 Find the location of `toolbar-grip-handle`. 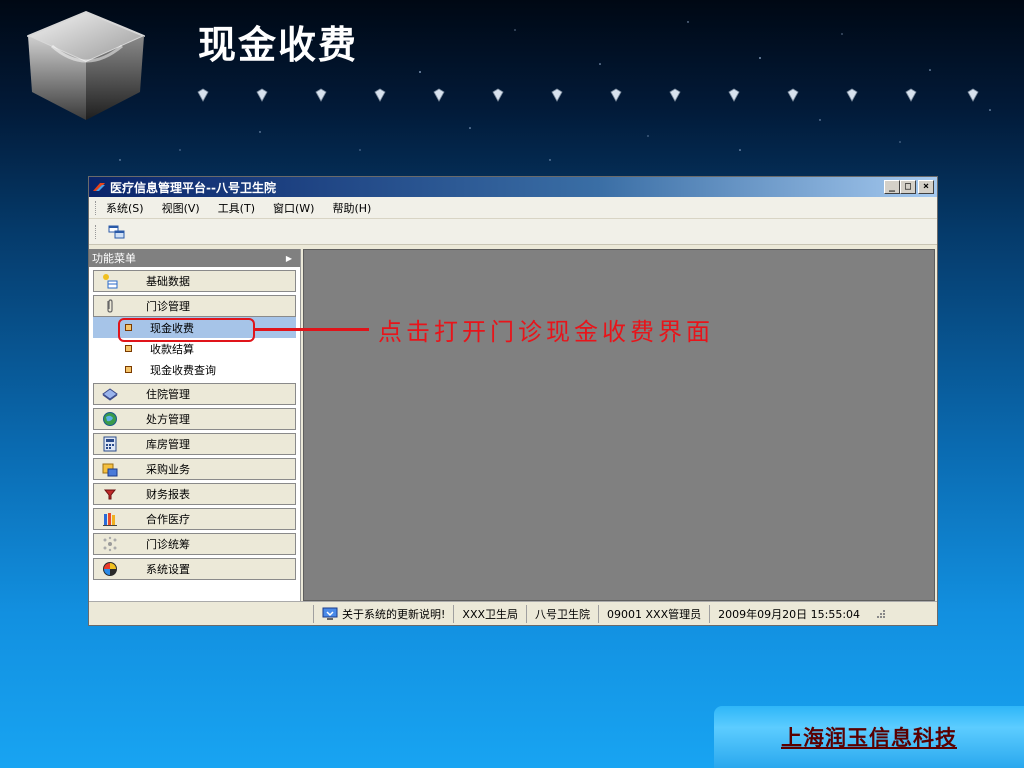

toolbar-grip-handle is located at coordinates (96, 231).